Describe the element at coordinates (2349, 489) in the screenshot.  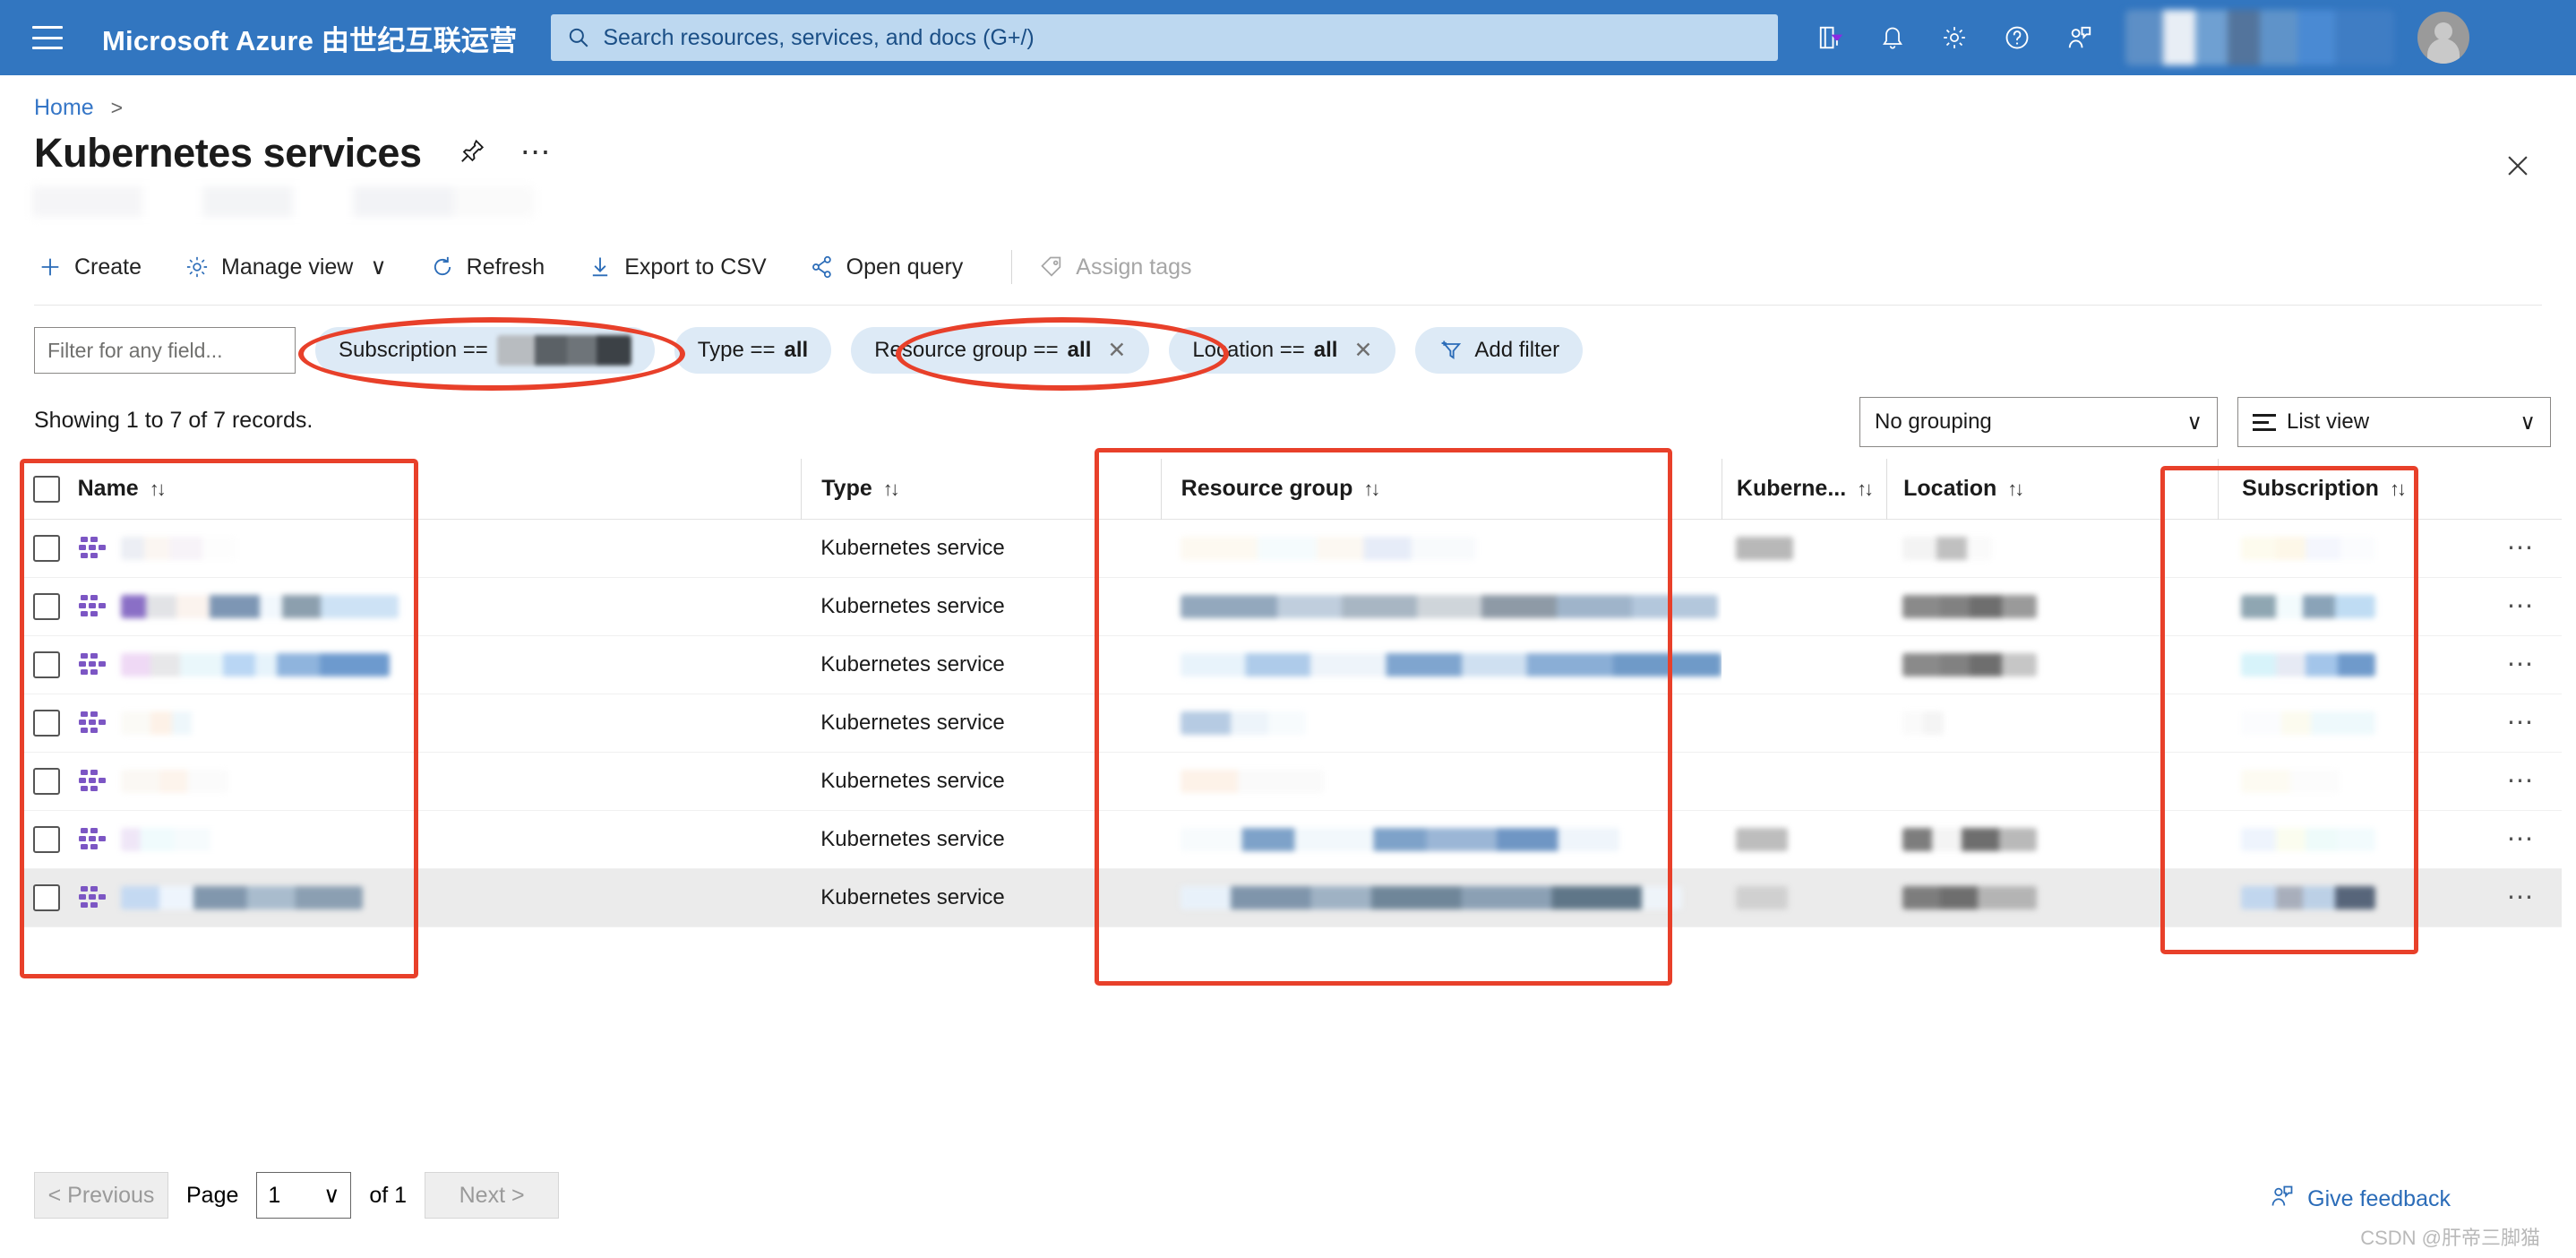
I see `column-header-subscription: Subscription ↑↓` at that location.